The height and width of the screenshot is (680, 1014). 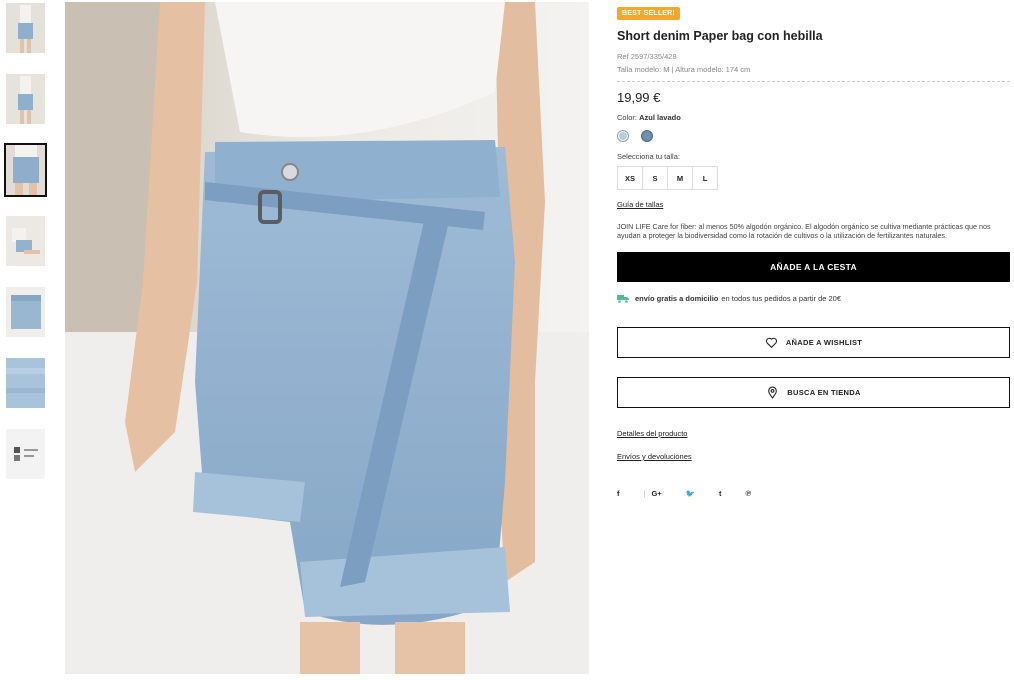 What do you see at coordinates (630, 178) in the screenshot?
I see `size-option-xs: XS` at bounding box center [630, 178].